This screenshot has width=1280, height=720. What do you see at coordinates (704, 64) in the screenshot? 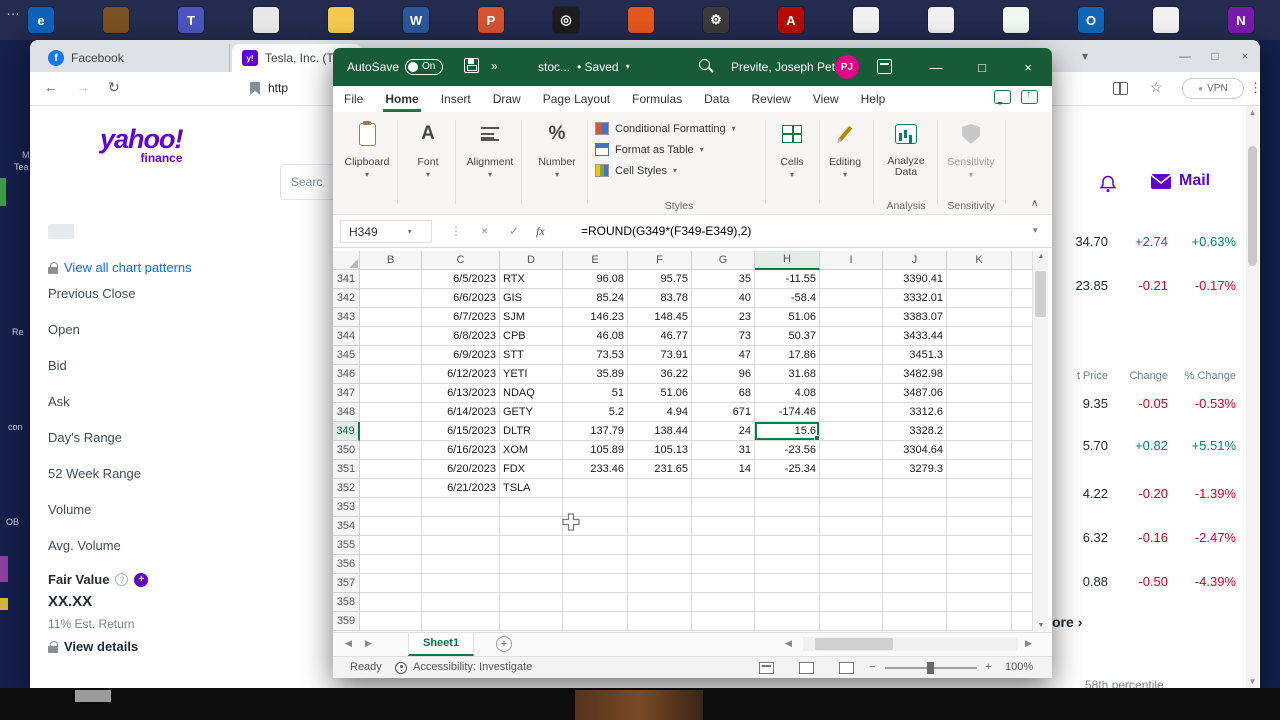
I see `search-icon` at bounding box center [704, 64].